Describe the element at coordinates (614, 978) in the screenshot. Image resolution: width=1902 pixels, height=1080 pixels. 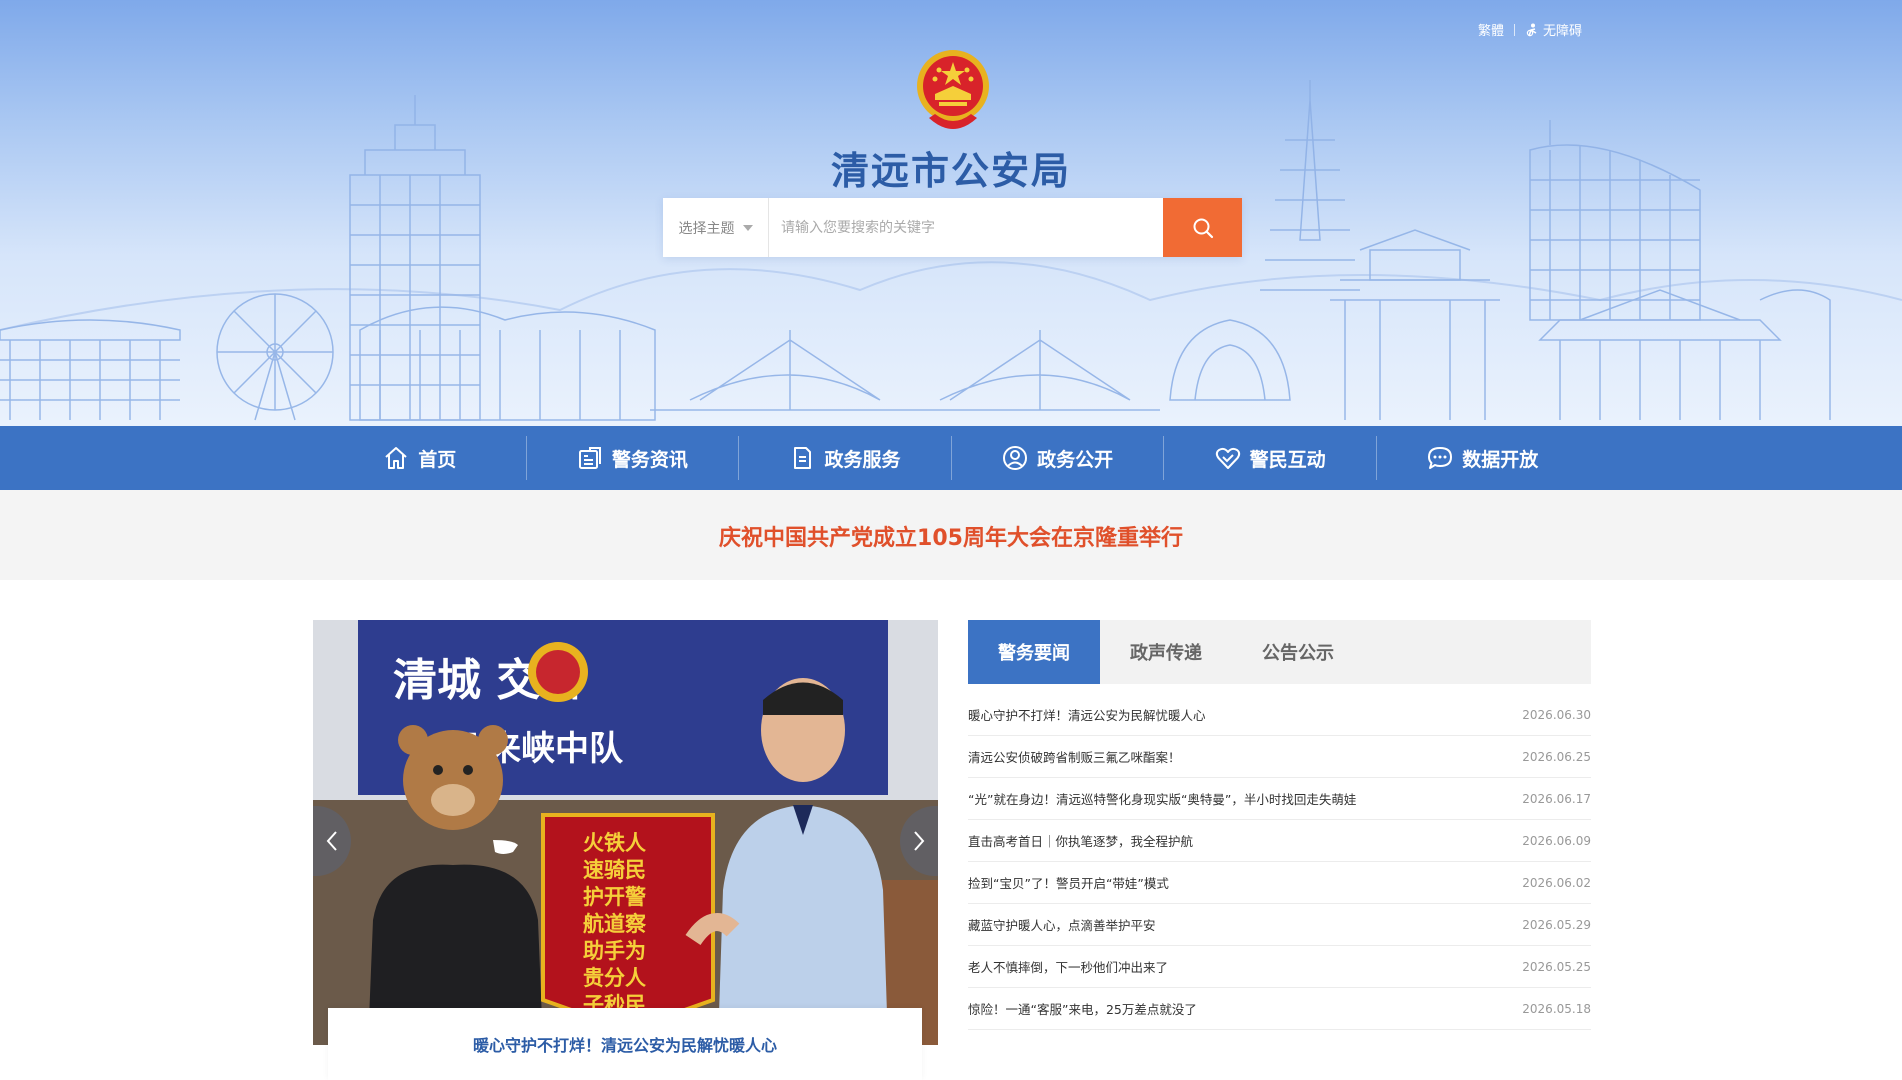
I see `svg-text: 贵分人` at that location.